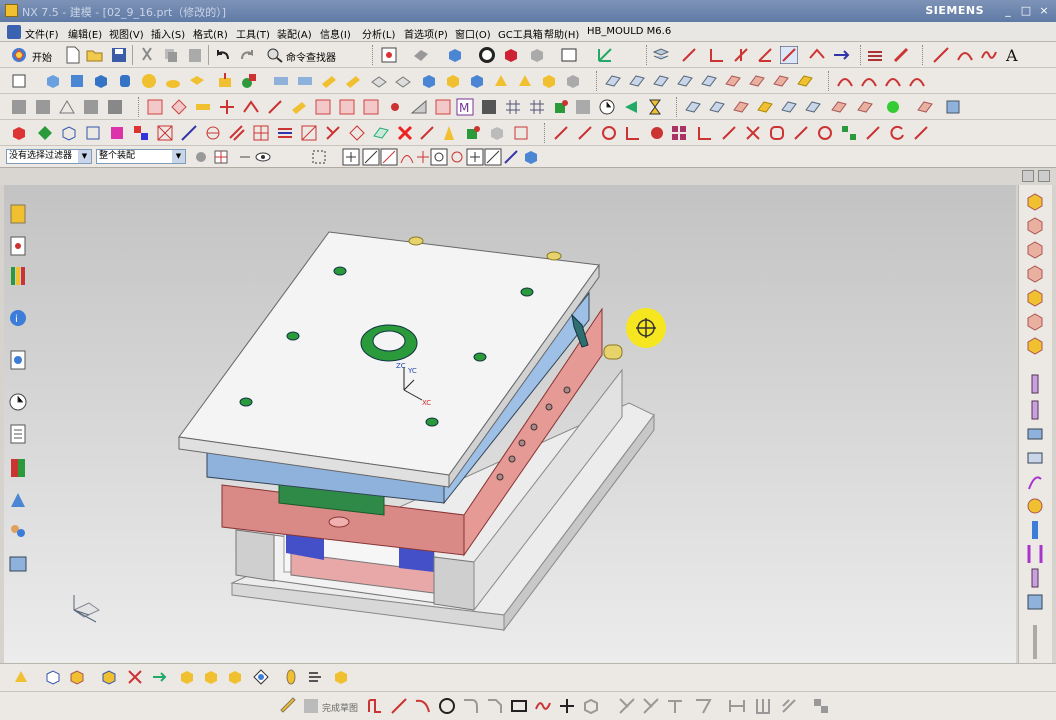  What do you see at coordinates (147, 55) in the screenshot?
I see `cut-icon` at bounding box center [147, 55].